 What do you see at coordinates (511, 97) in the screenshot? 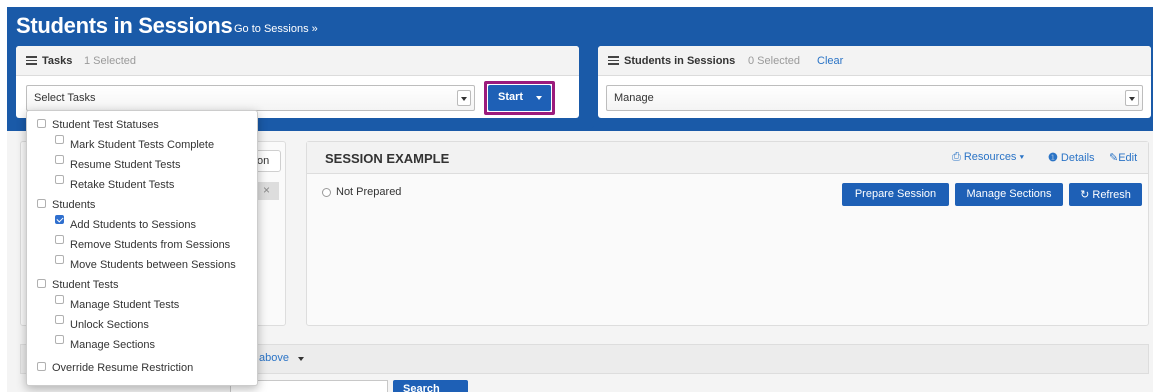
I see `start-button-label: Start` at bounding box center [511, 97].